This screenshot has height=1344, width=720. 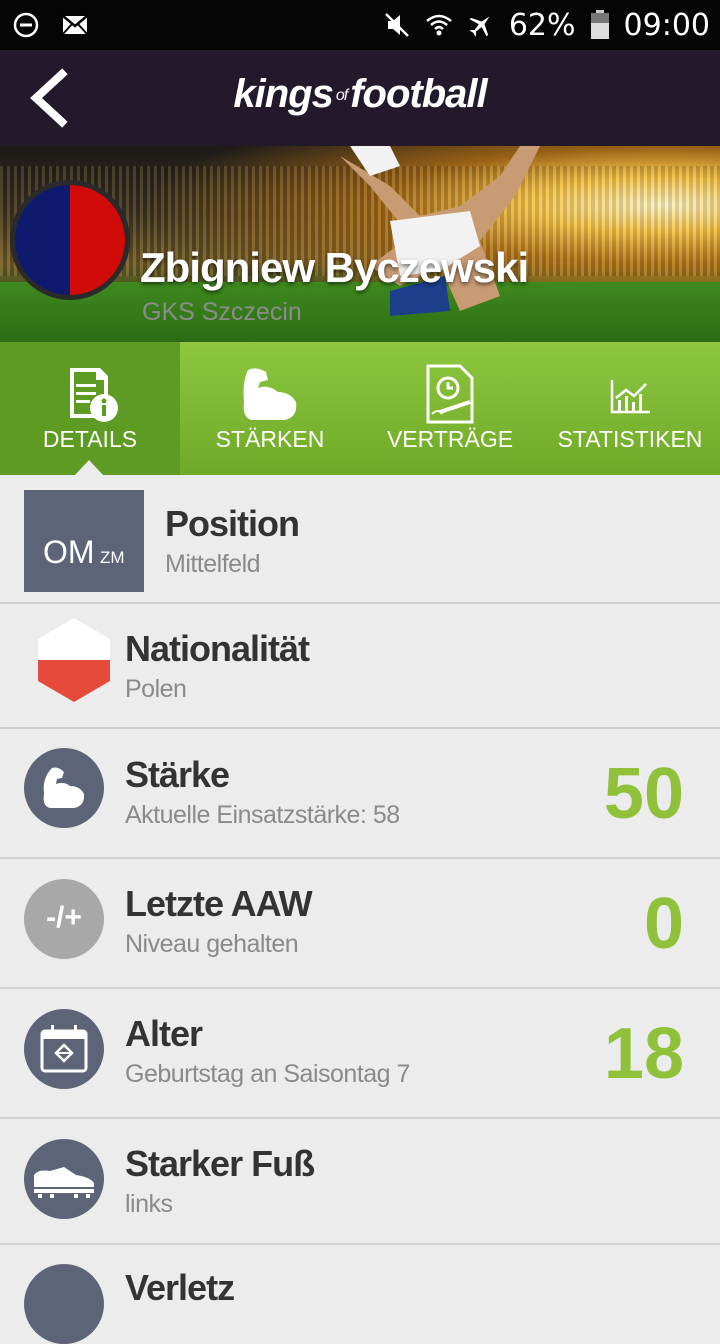 What do you see at coordinates (360, 666) in the screenshot?
I see `list-item-nationality: Nationalität Polen` at bounding box center [360, 666].